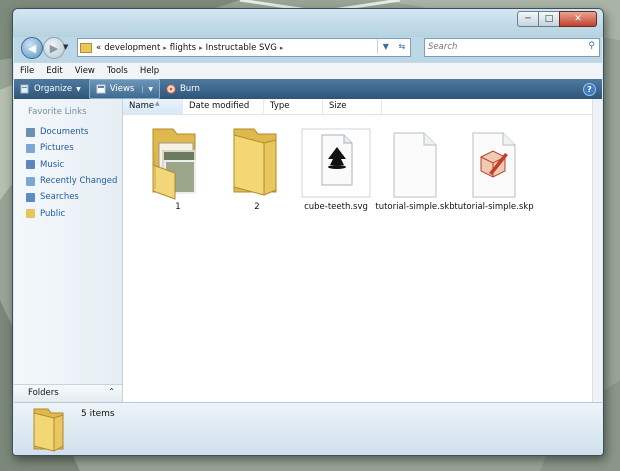 This screenshot has width=620, height=471. I want to click on recent-pages-chevron-icon: ▼, so click(65, 47).